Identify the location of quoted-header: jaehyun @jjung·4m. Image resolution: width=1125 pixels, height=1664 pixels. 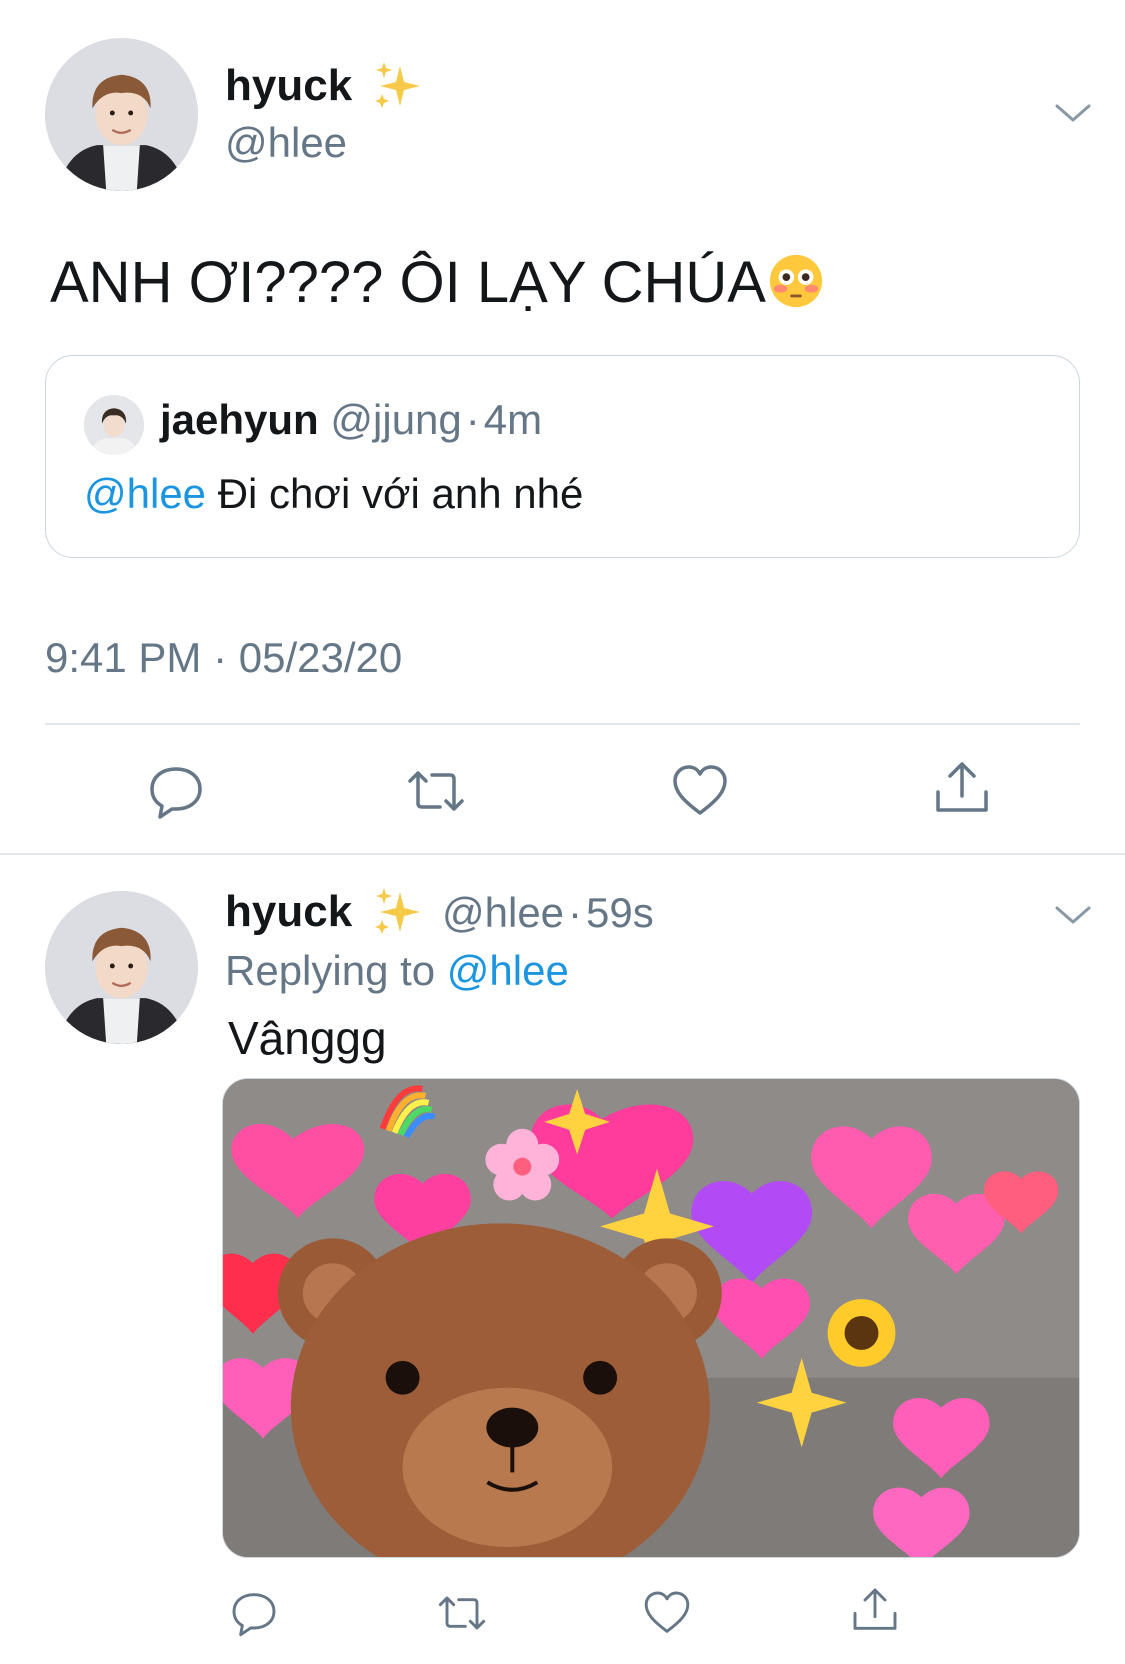
(351, 420).